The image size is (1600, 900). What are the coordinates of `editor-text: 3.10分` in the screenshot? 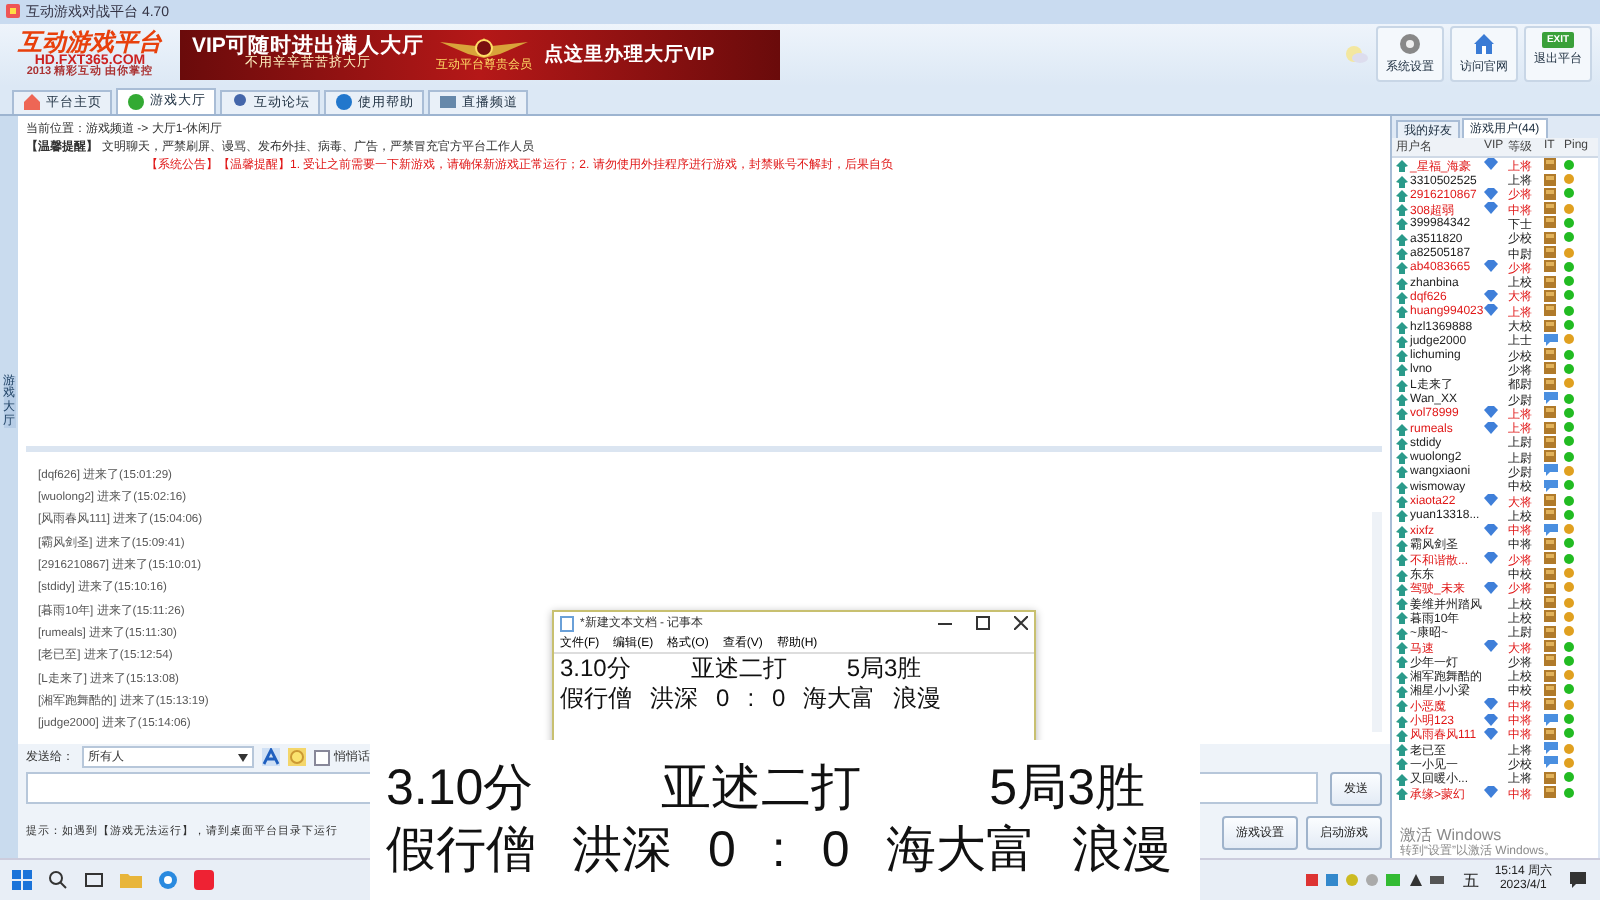 It's located at (595, 669).